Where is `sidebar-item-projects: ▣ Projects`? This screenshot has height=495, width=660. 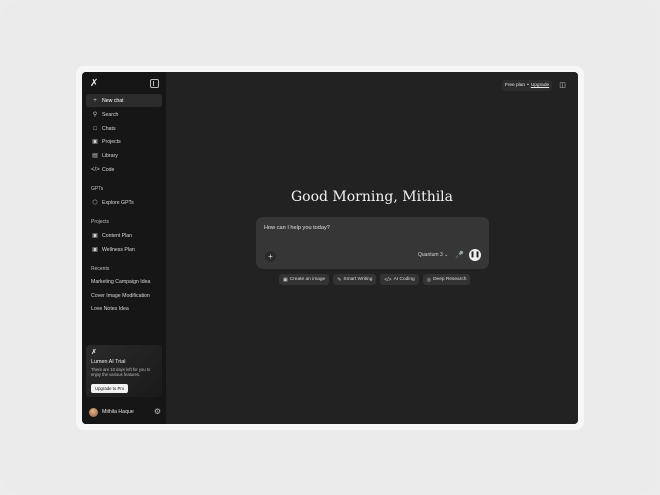
sidebar-item-projects: ▣ Projects is located at coordinates (124, 141).